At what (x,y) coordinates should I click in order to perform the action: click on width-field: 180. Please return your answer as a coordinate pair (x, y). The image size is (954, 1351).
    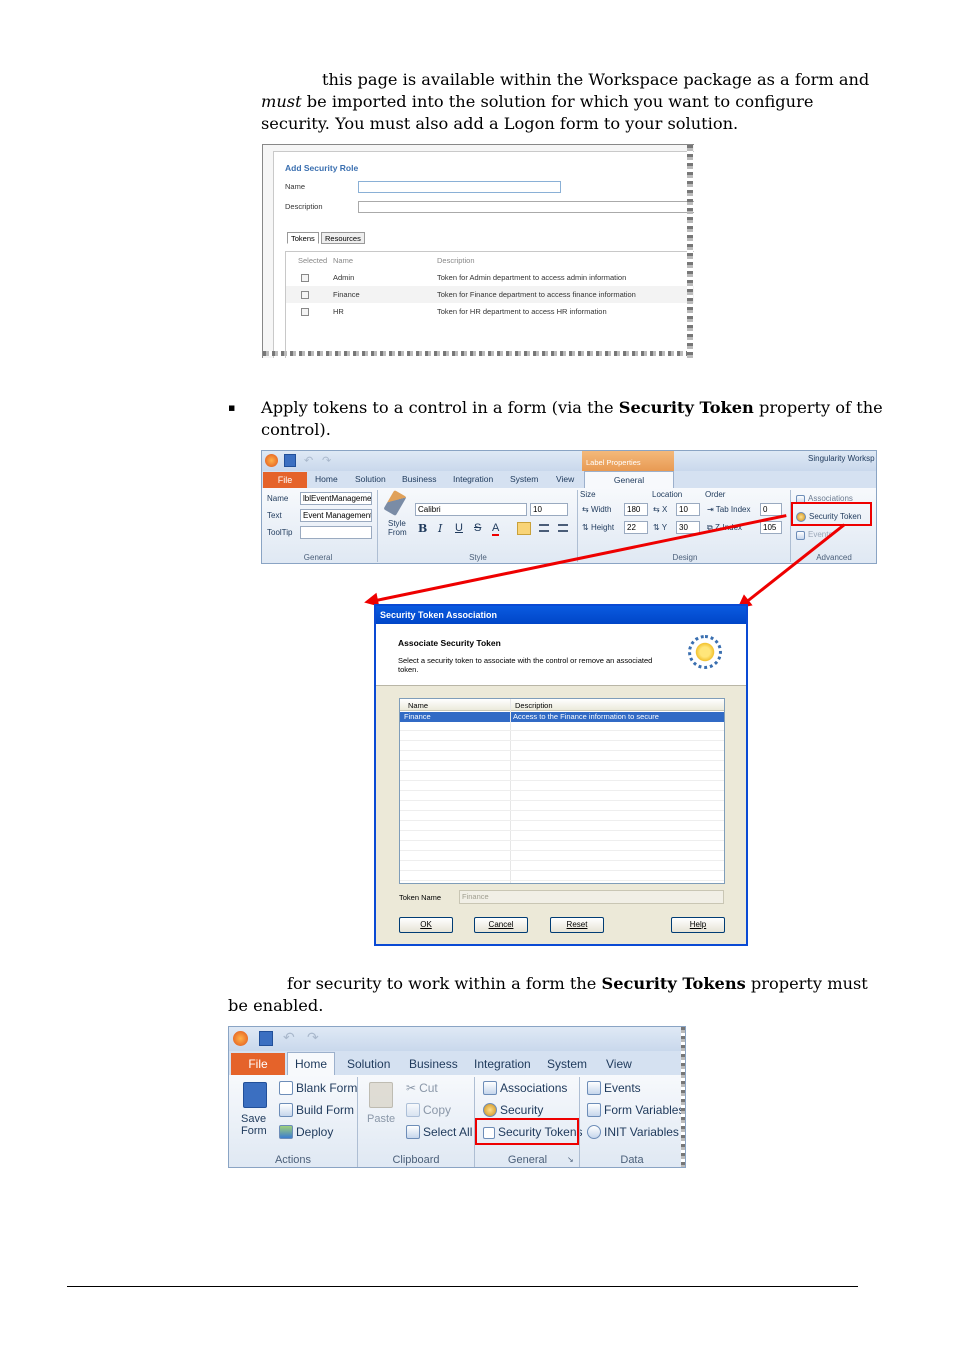
    Looking at the image, I should click on (636, 509).